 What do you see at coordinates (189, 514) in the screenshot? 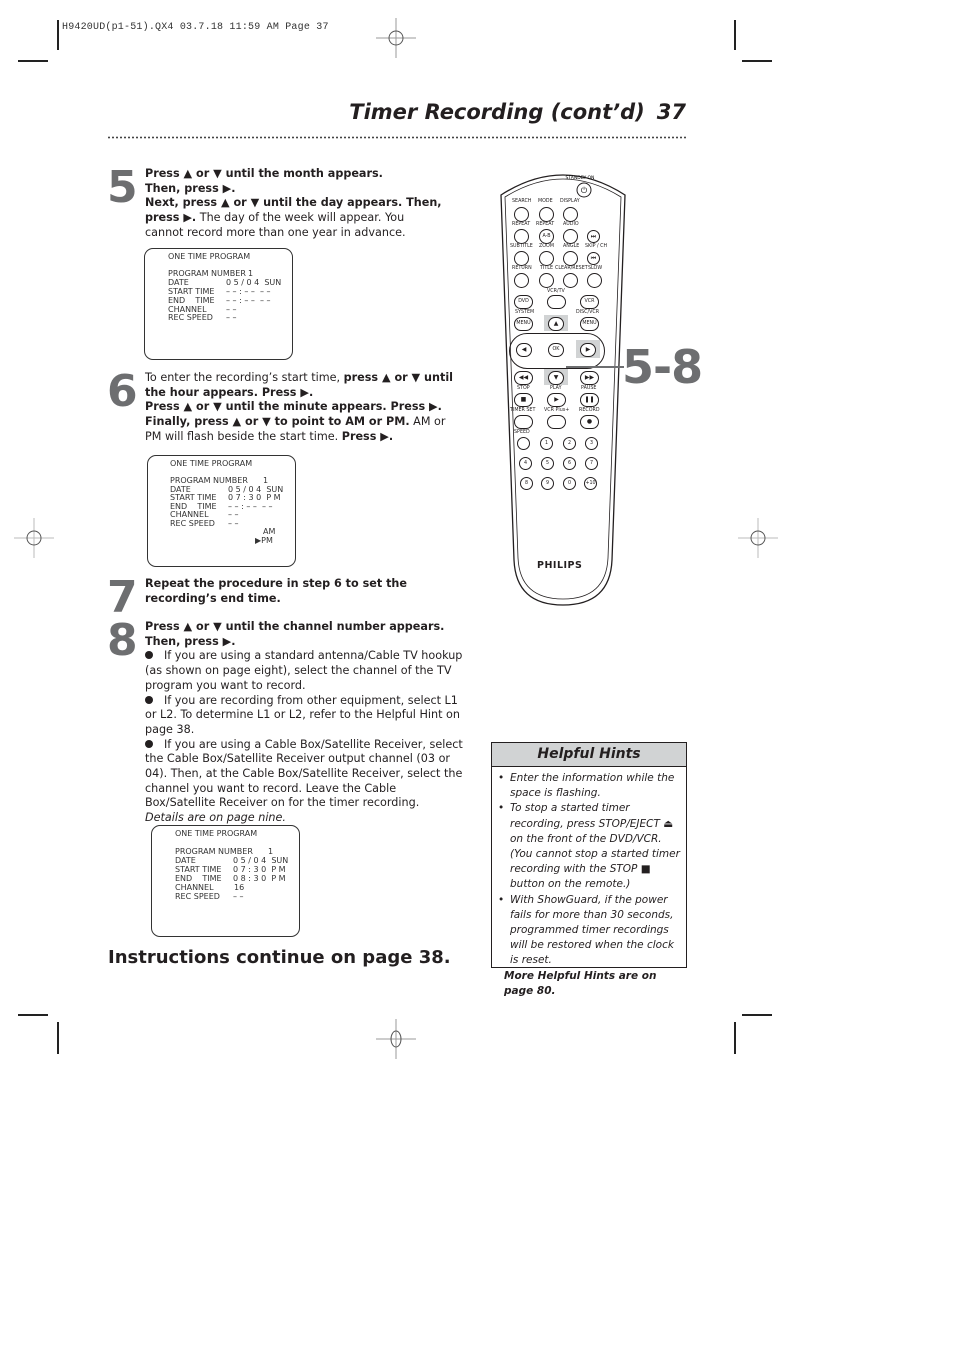
I see `osd-label: CHANNEL` at bounding box center [189, 514].